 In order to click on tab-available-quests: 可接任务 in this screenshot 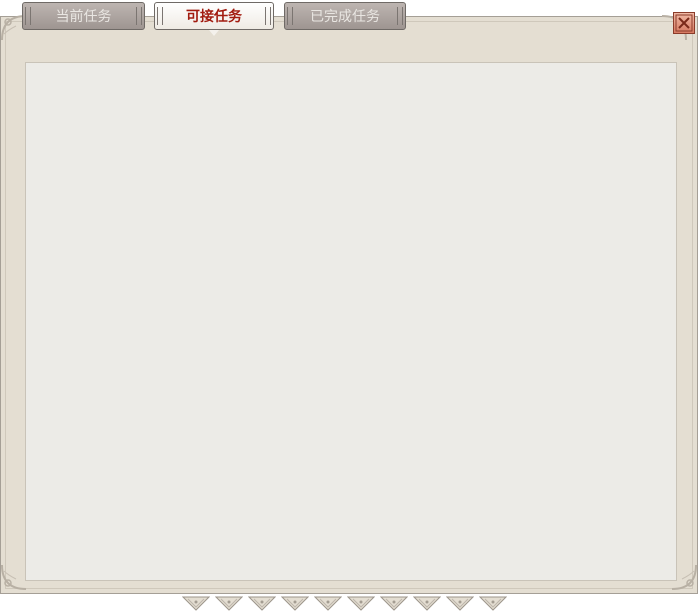, I will do `click(214, 19)`.